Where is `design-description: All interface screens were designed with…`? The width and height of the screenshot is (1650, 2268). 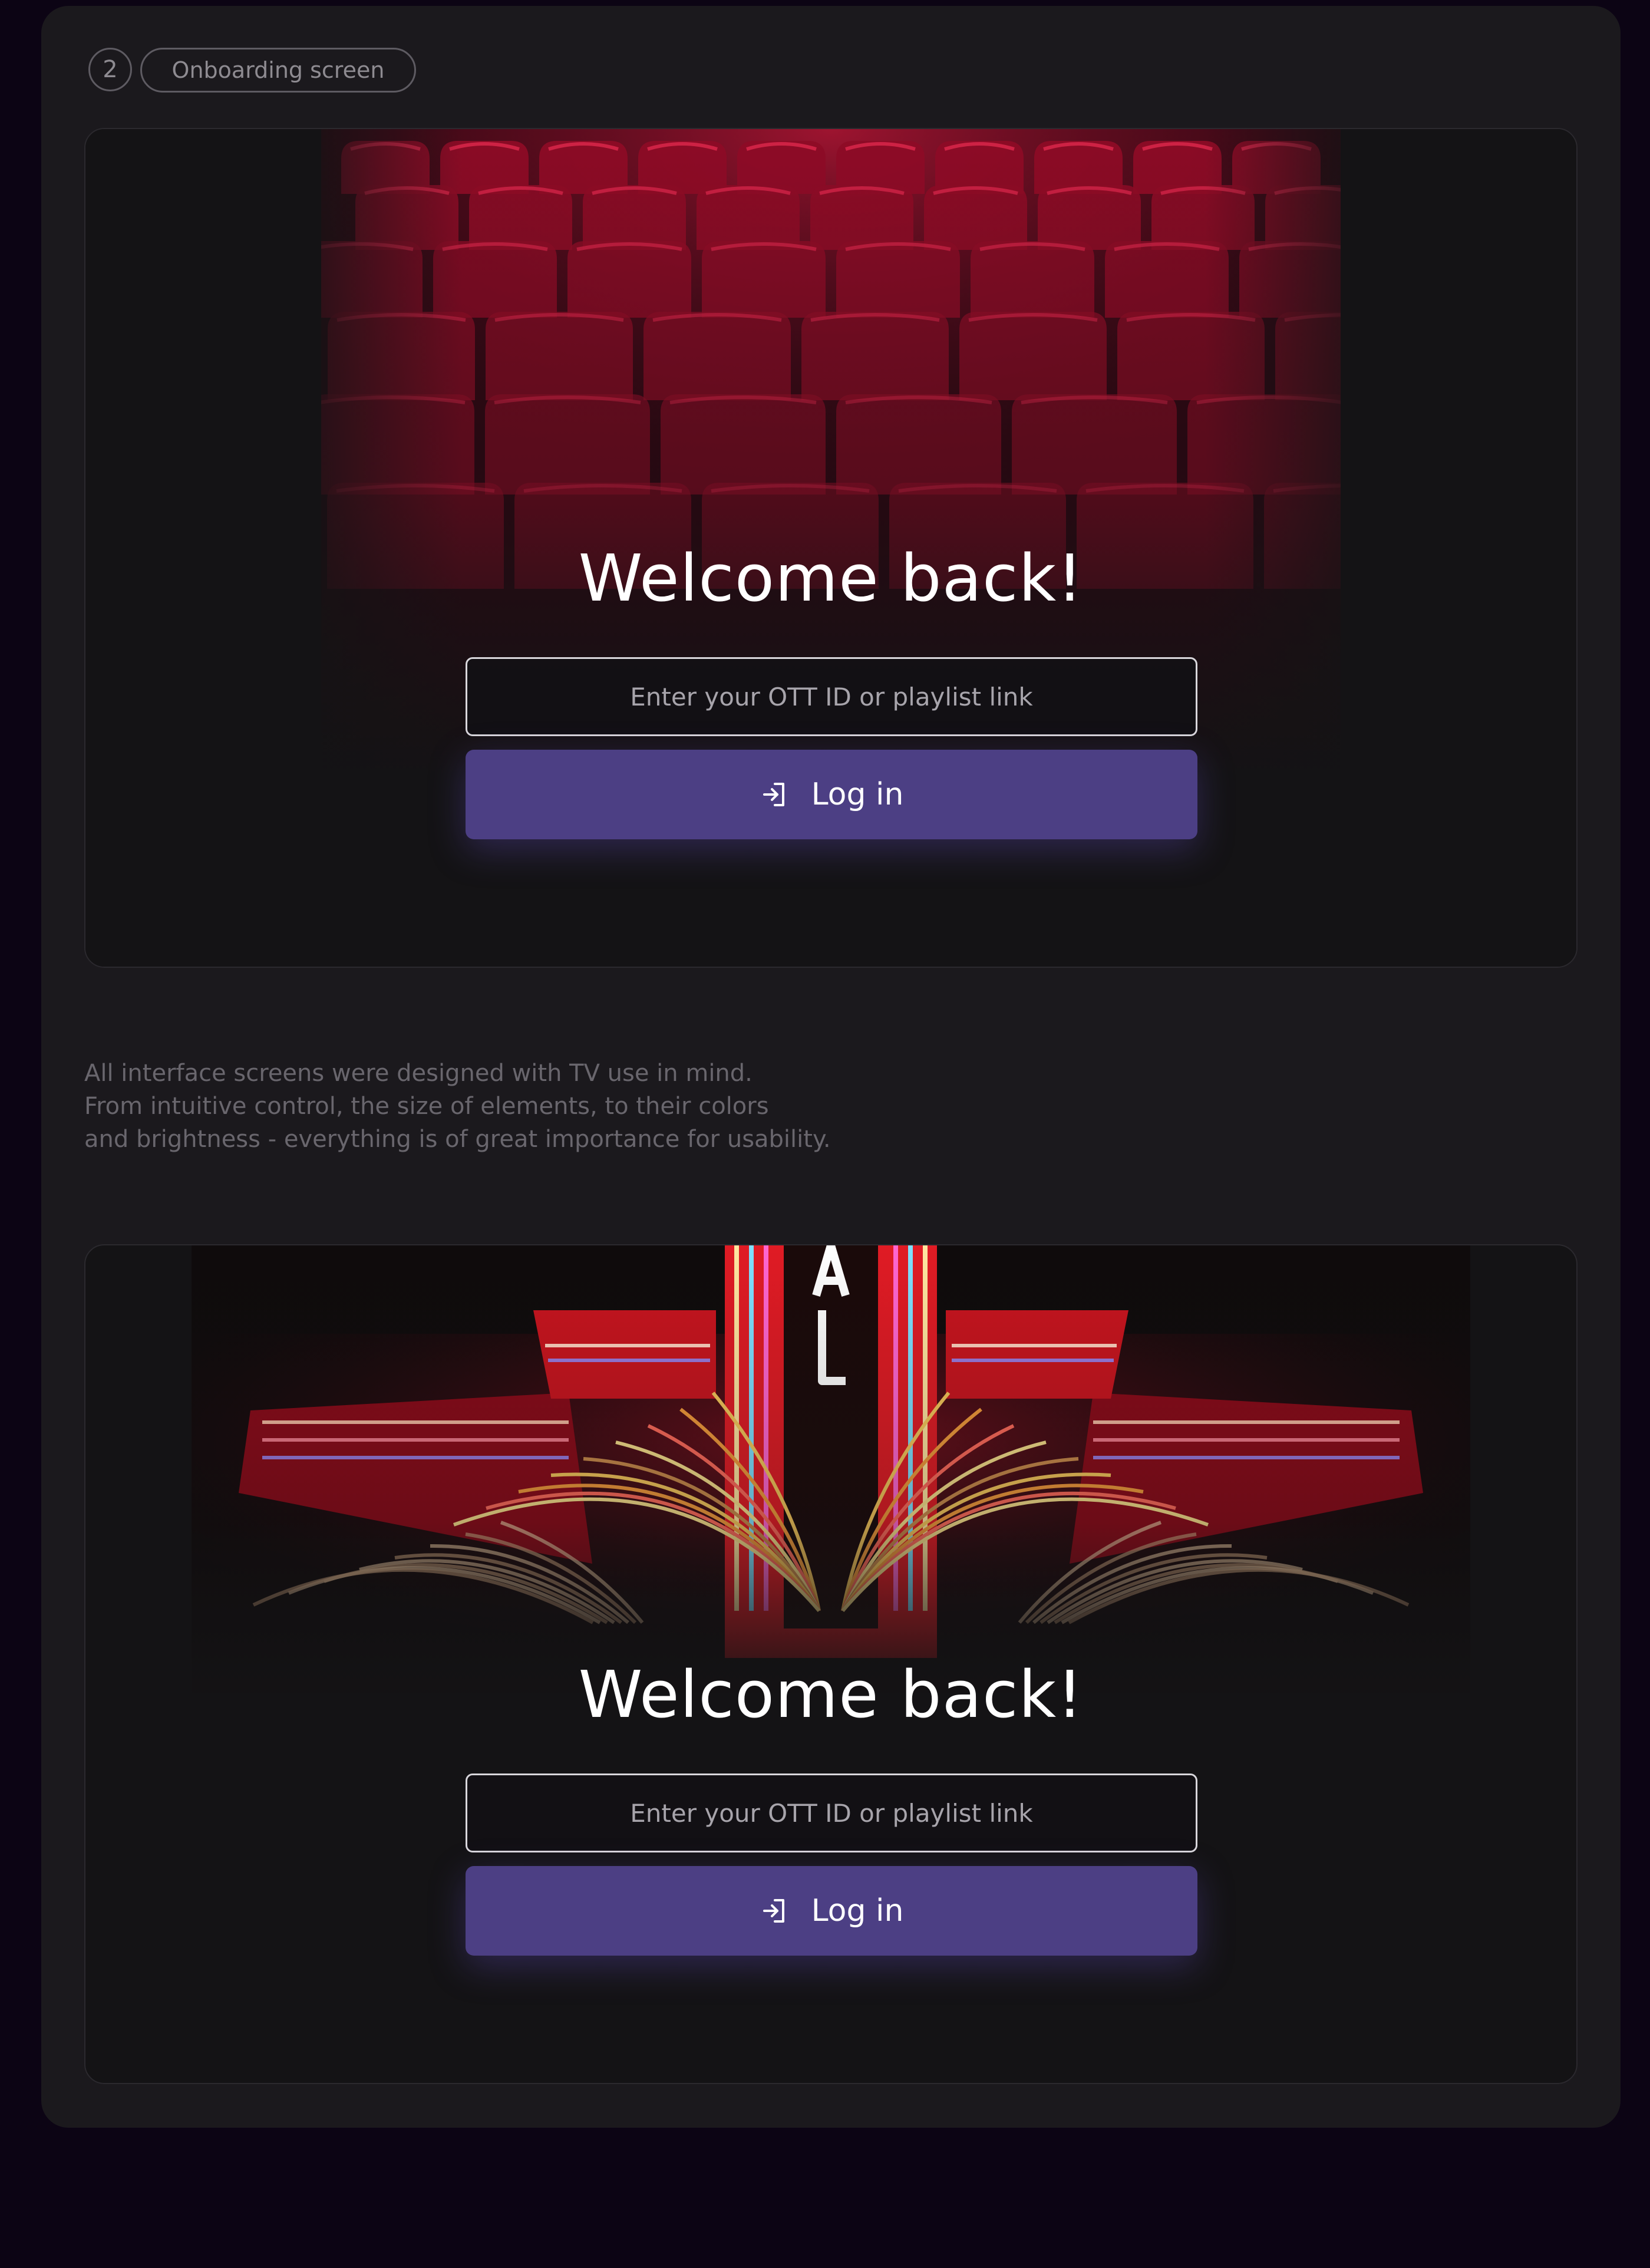
design-description: All interface screens were designed with… is located at coordinates (497, 1106).